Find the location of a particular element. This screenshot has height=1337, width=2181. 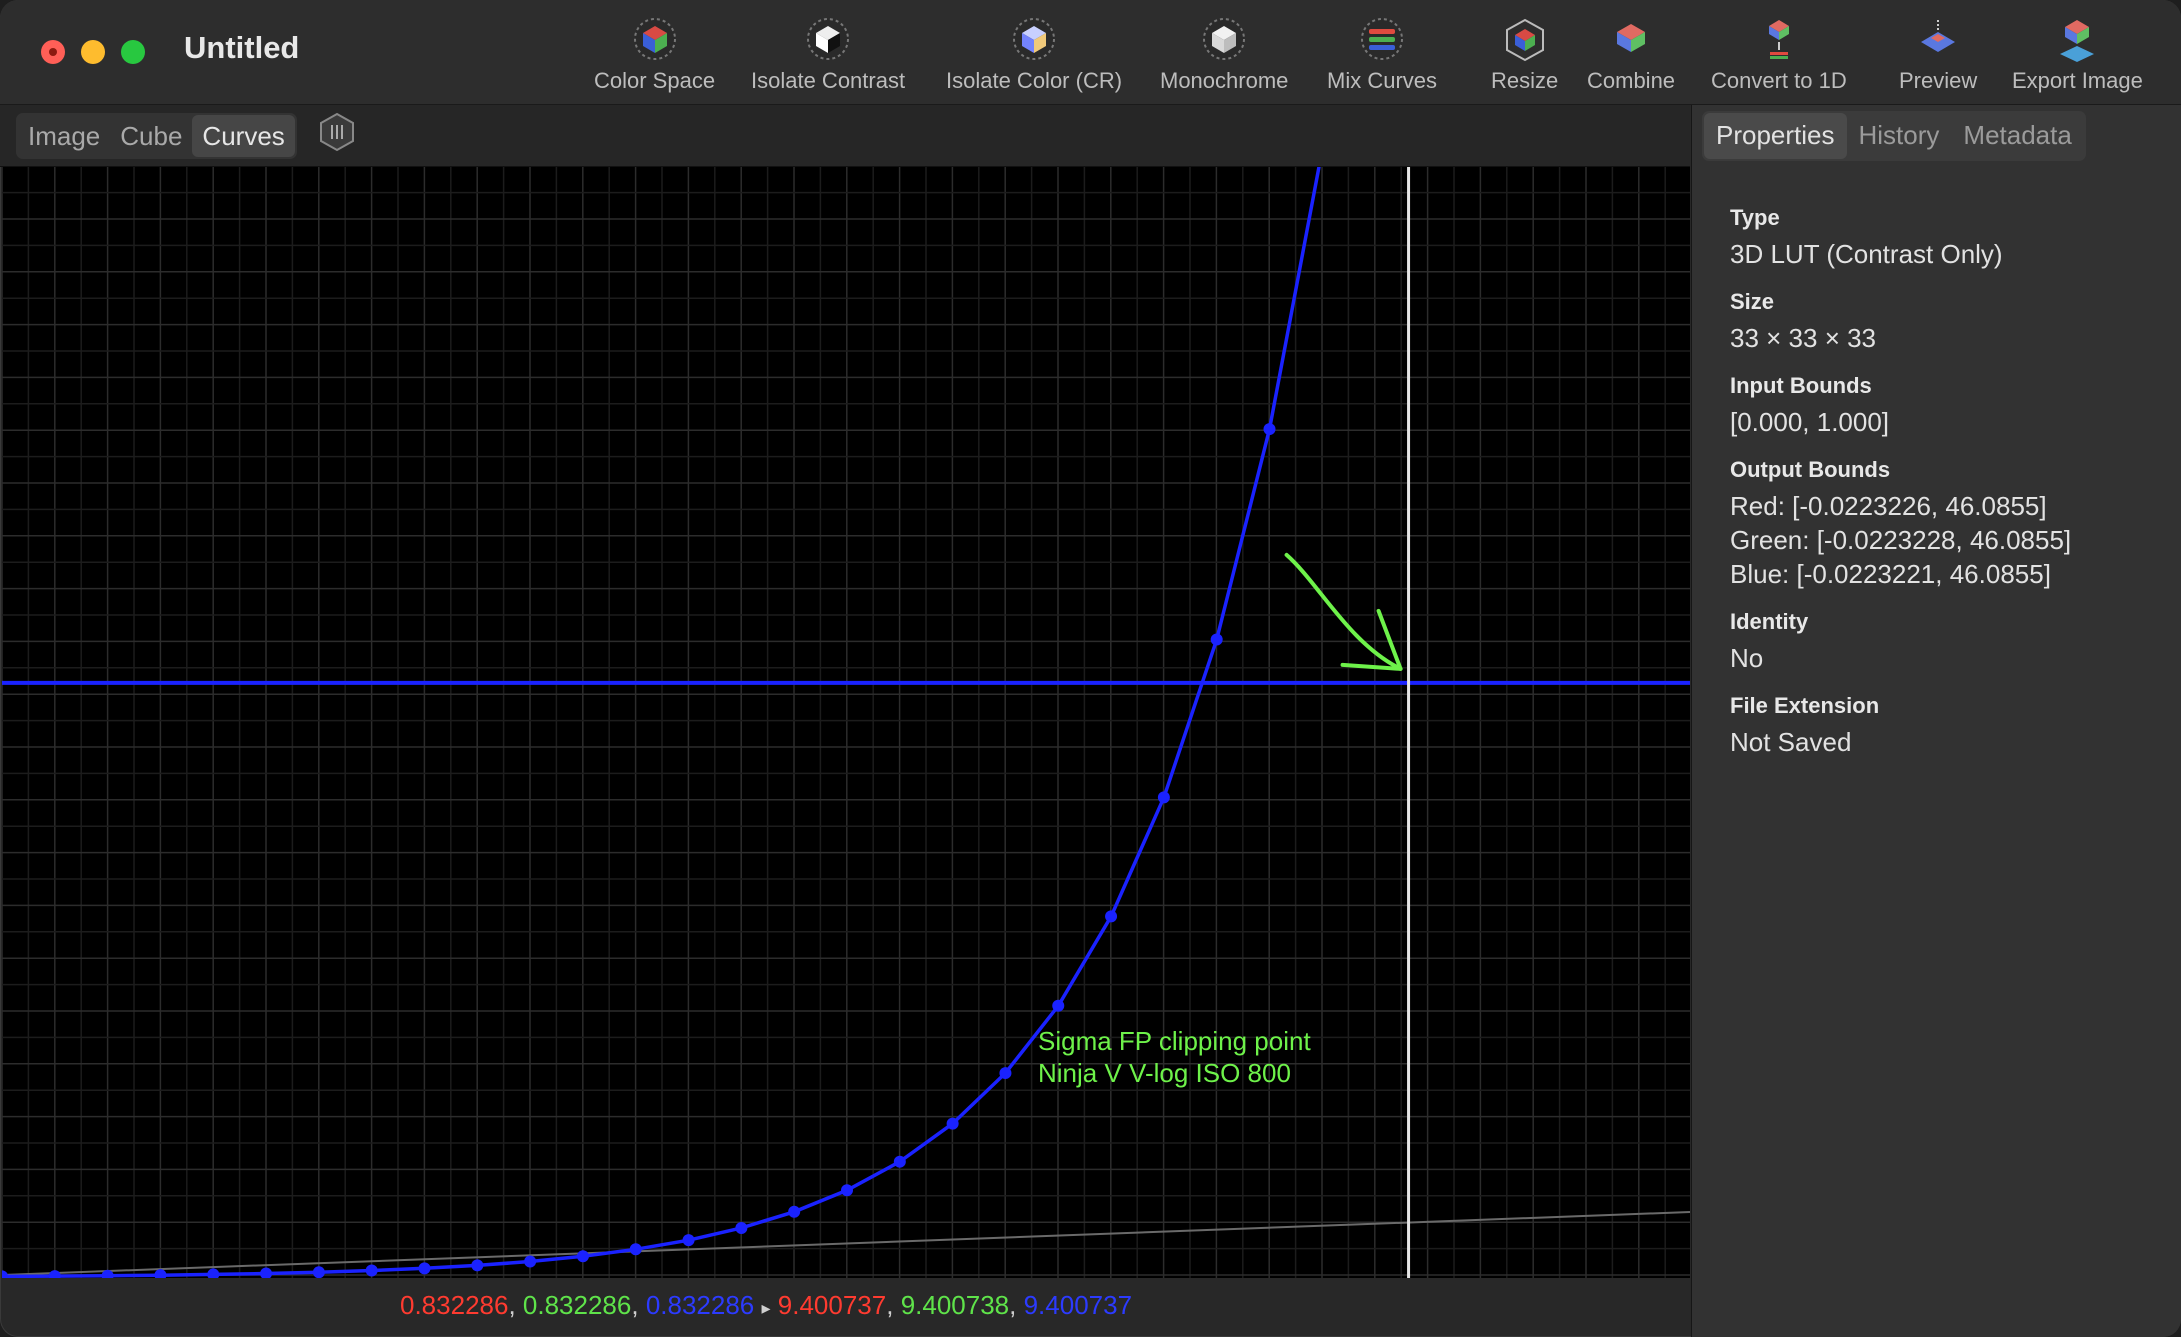

annotation-line-2: Ninja V V-log ISO 800 is located at coordinates (1164, 1073).